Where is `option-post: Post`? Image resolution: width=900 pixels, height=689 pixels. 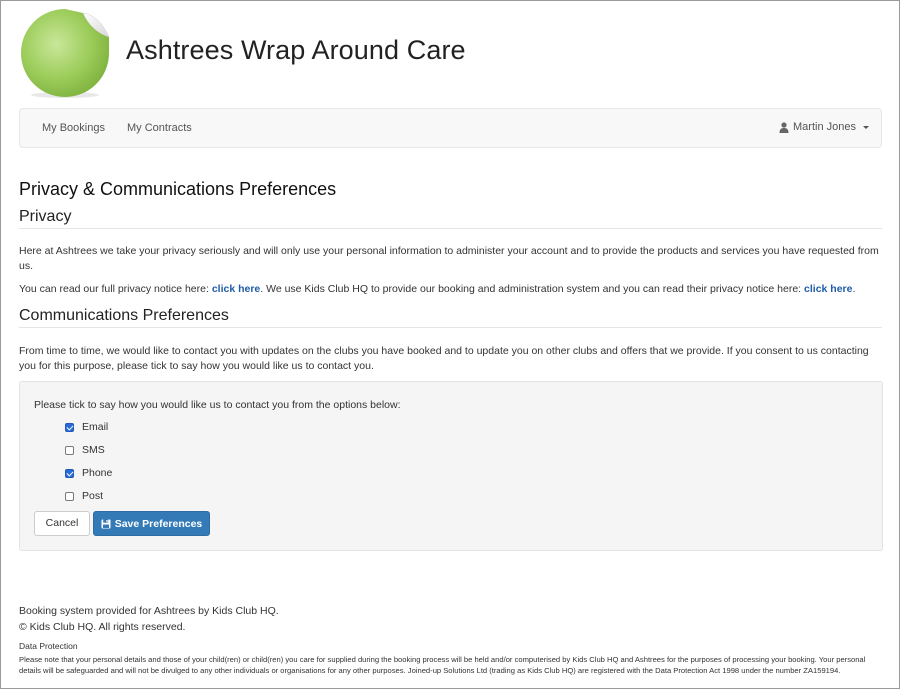 option-post: Post is located at coordinates (84, 496).